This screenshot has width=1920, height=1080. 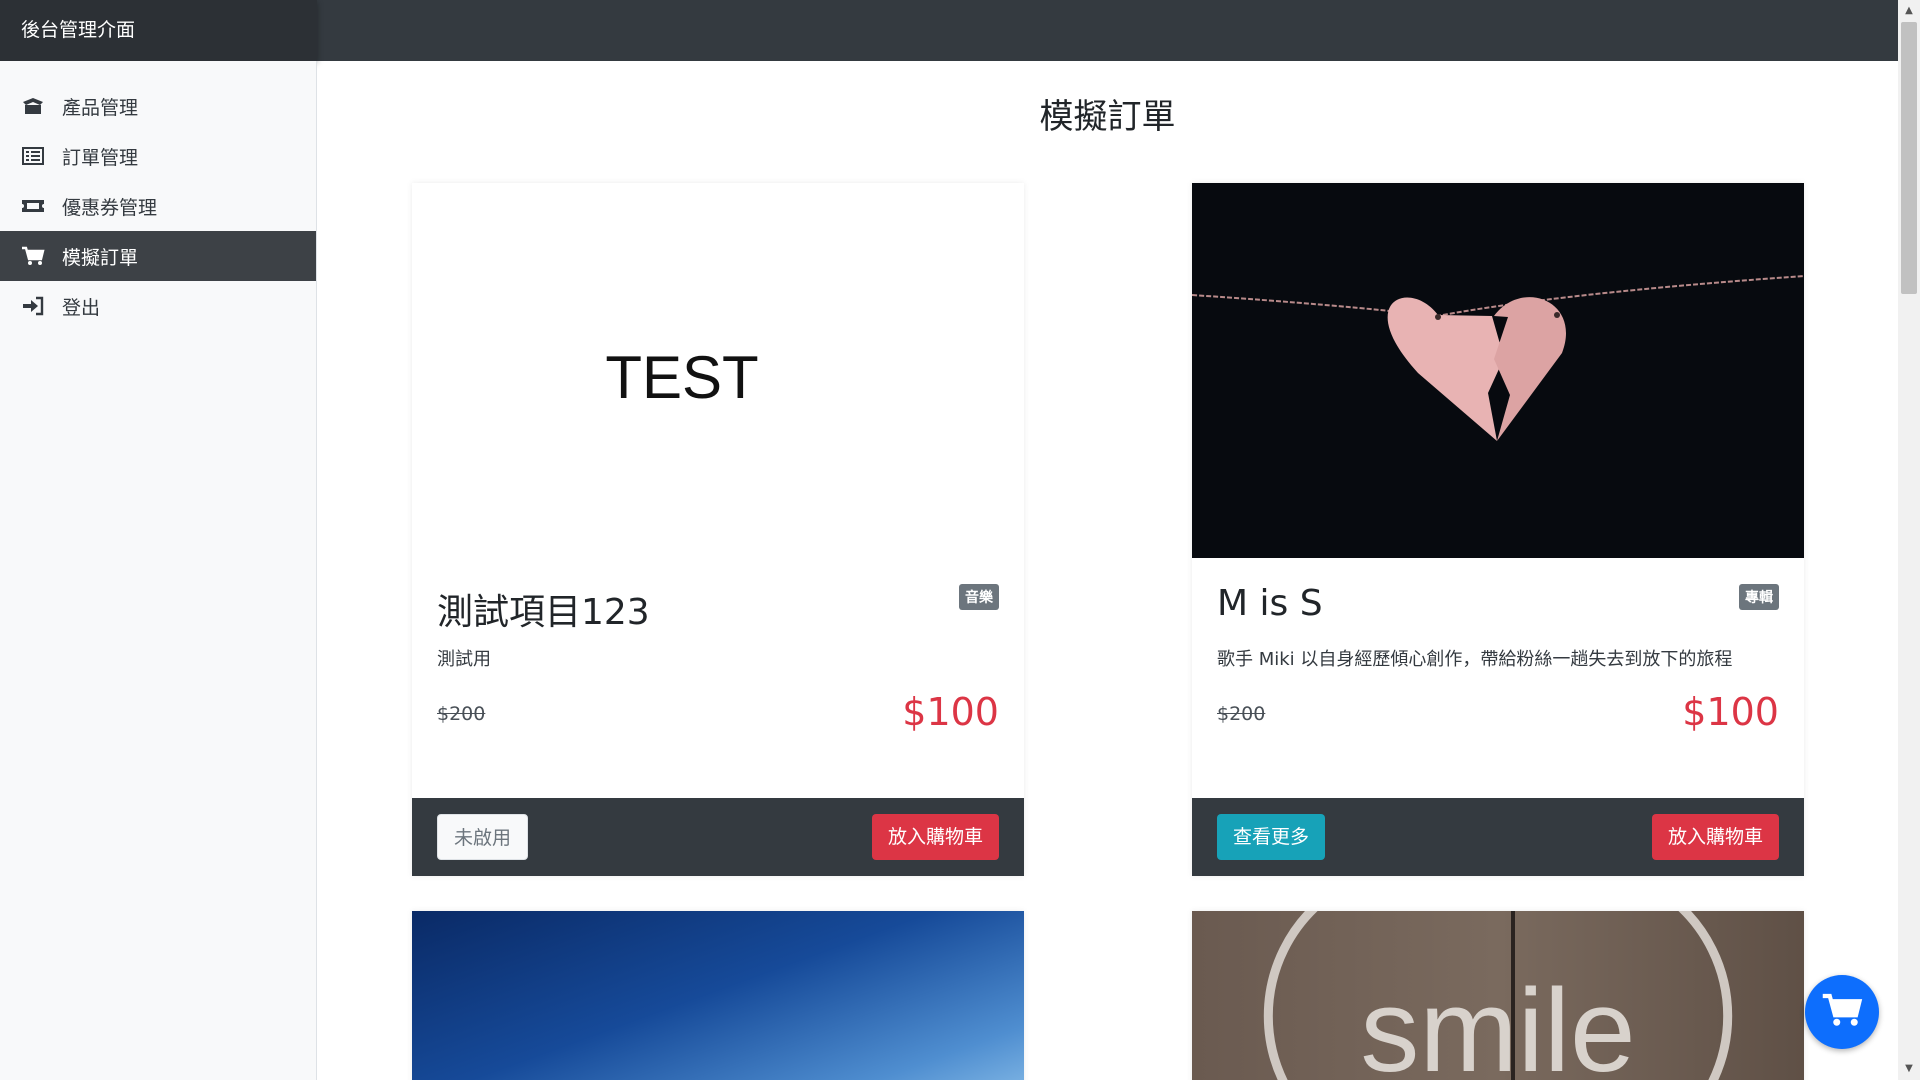 I want to click on product-image: smile, so click(x=1498, y=995).